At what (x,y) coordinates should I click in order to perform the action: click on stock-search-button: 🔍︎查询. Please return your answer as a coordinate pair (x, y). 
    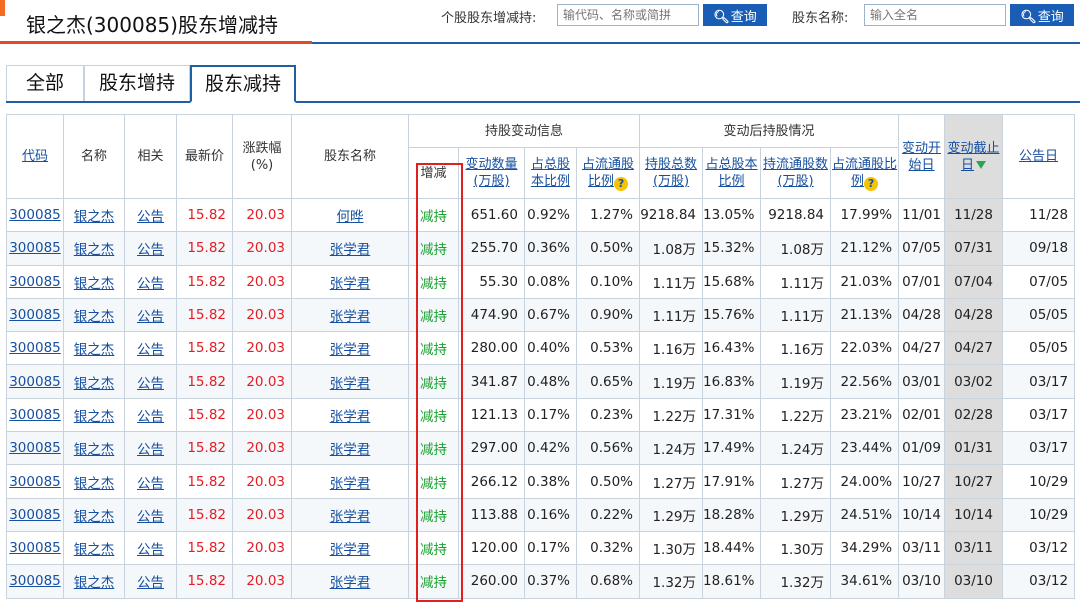
    Looking at the image, I should click on (735, 15).